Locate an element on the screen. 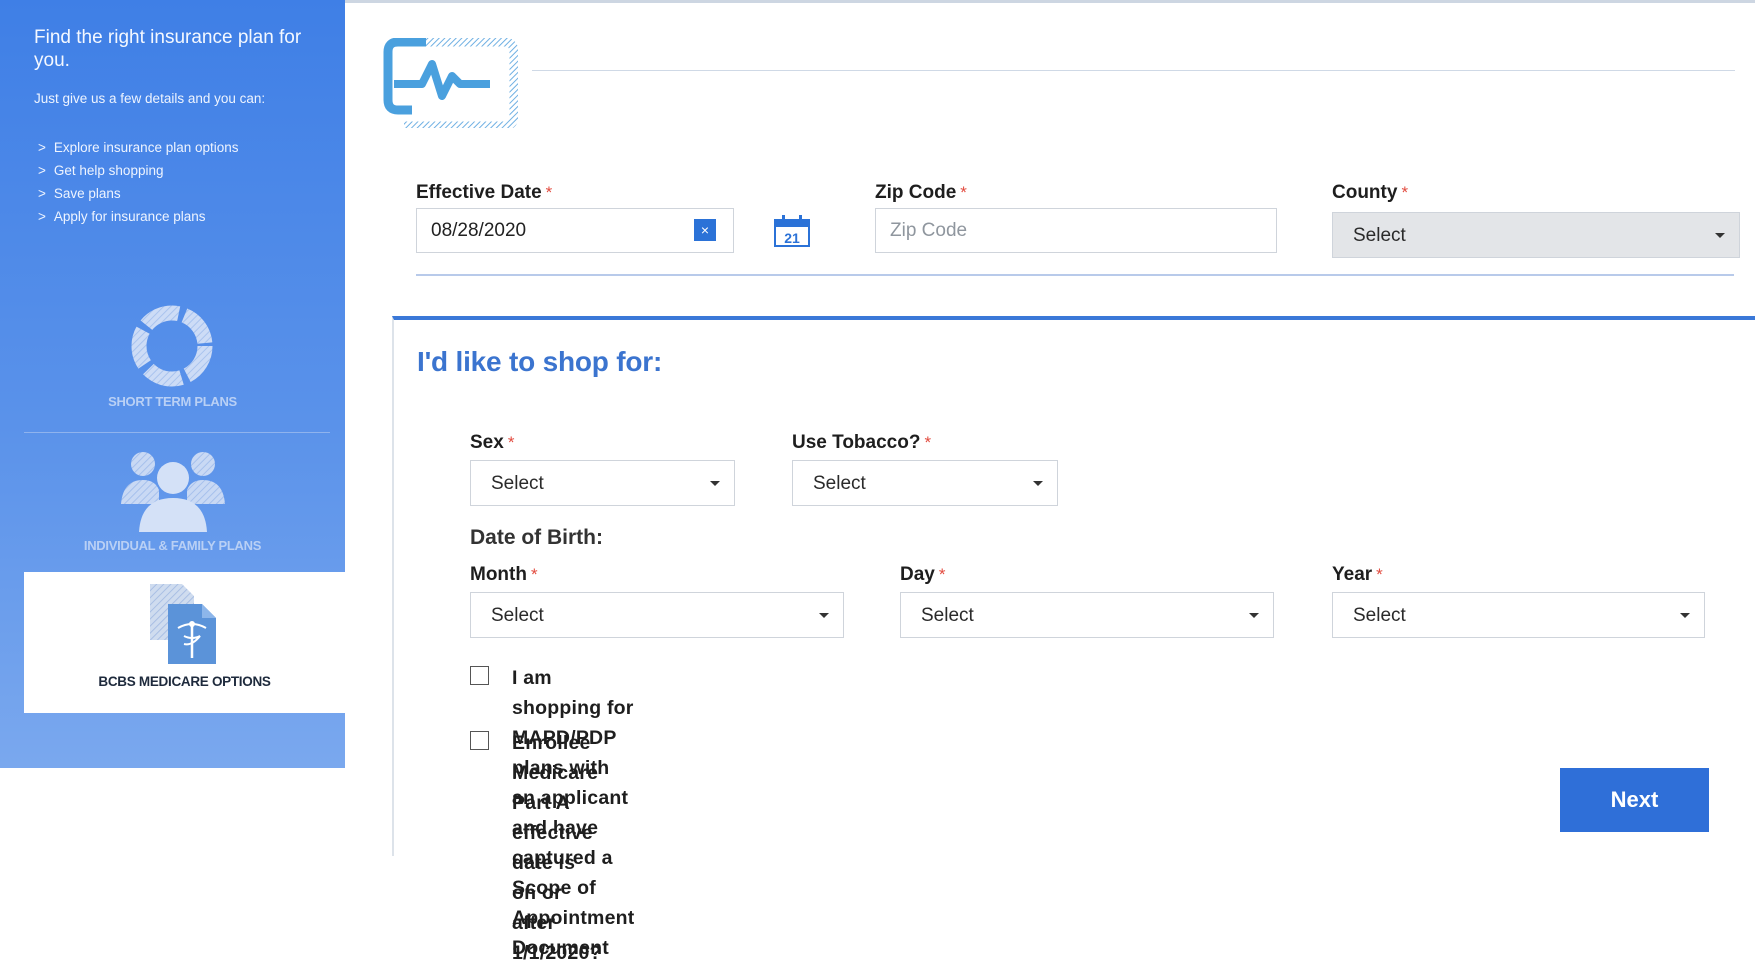  list-item-text: Save plans is located at coordinates (87, 193).